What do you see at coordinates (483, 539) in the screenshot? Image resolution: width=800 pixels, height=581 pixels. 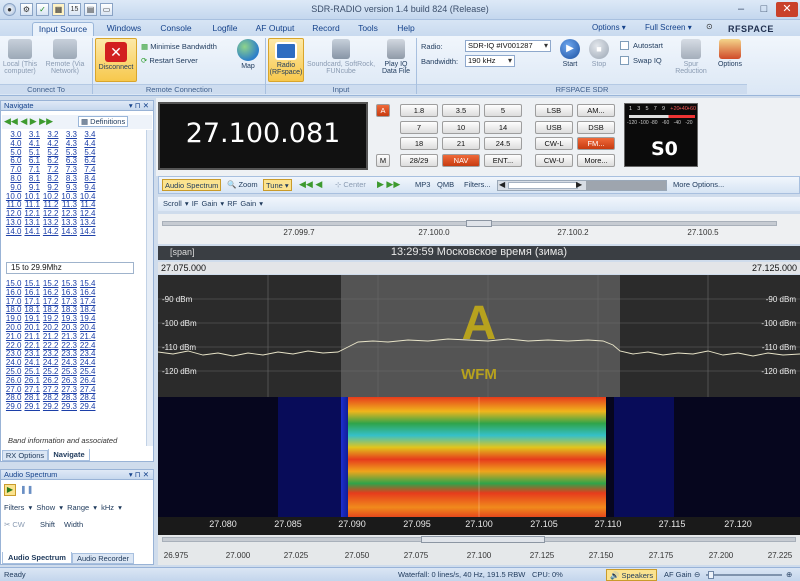 I see `overview-scroll-thumb` at bounding box center [483, 539].